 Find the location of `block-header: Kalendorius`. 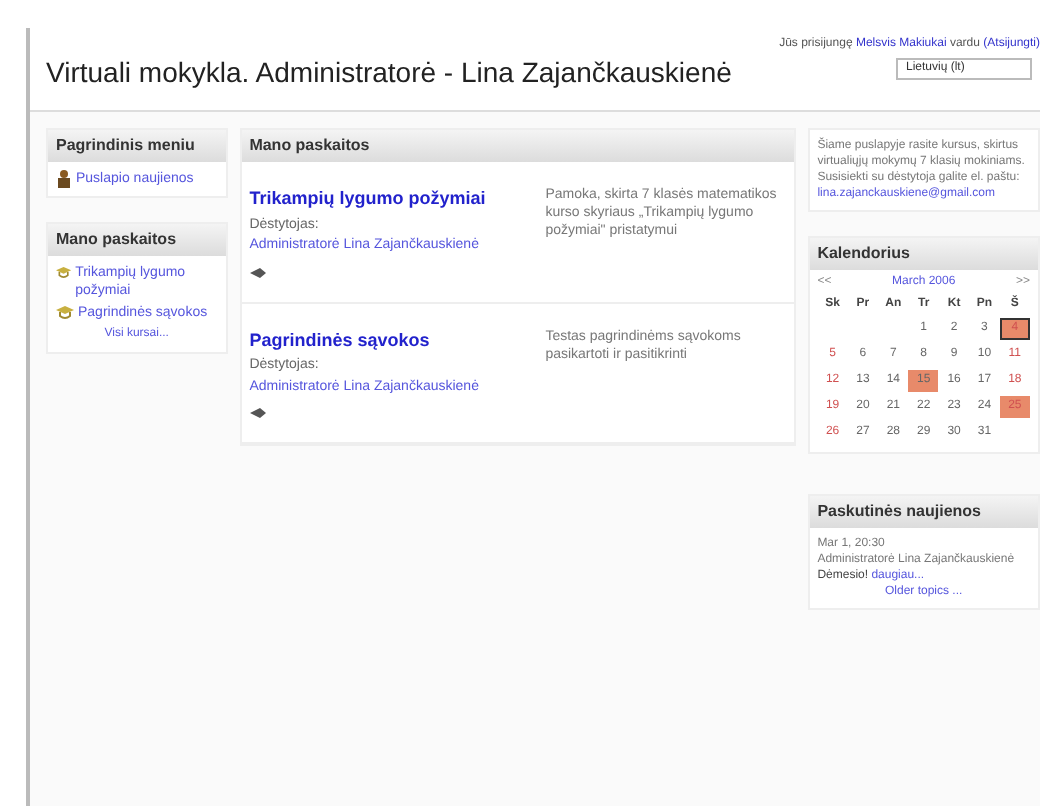

block-header: Kalendorius is located at coordinates (923, 254).